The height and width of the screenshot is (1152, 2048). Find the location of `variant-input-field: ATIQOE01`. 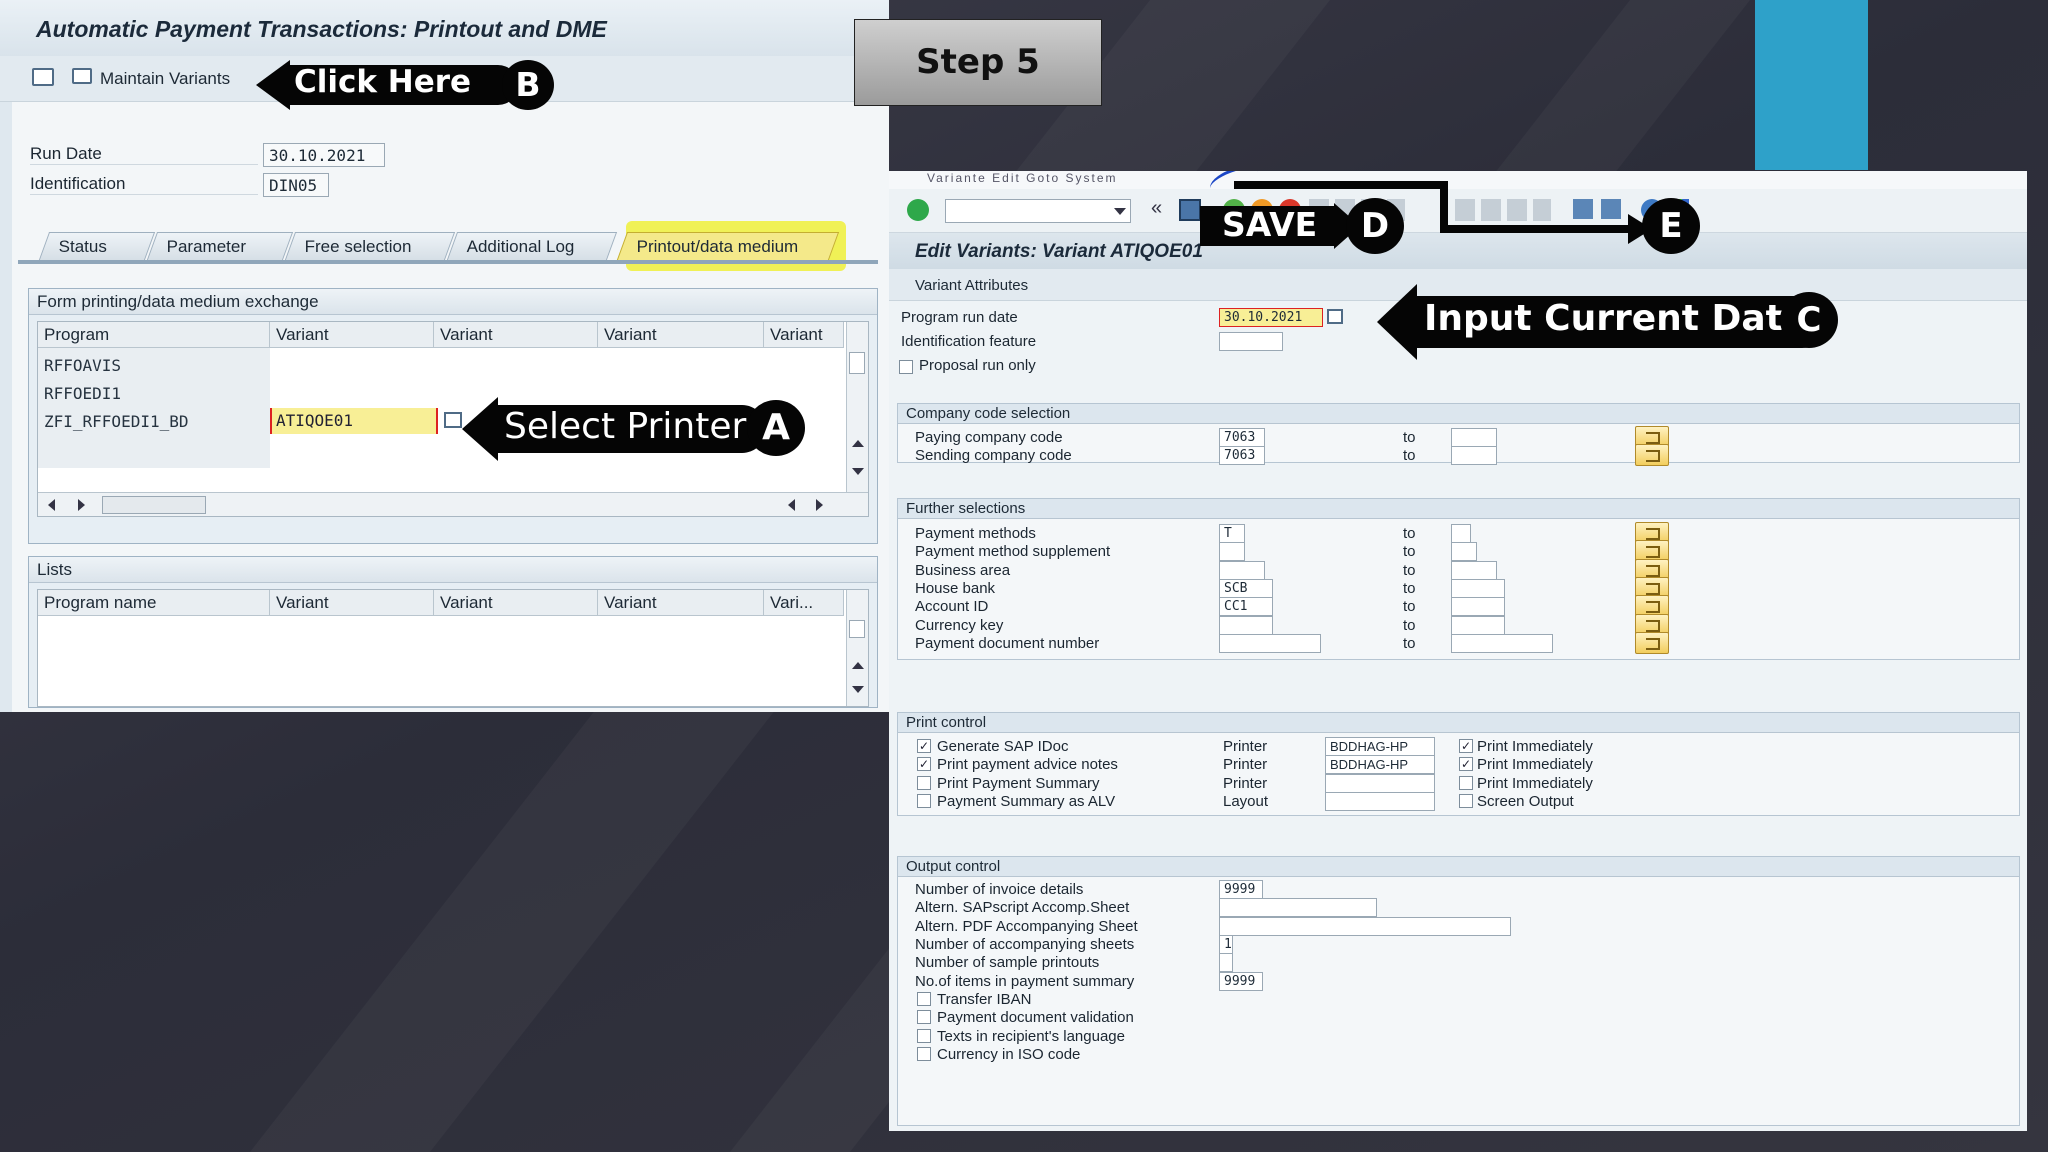

variant-input-field: ATIQOE01 is located at coordinates (354, 421).